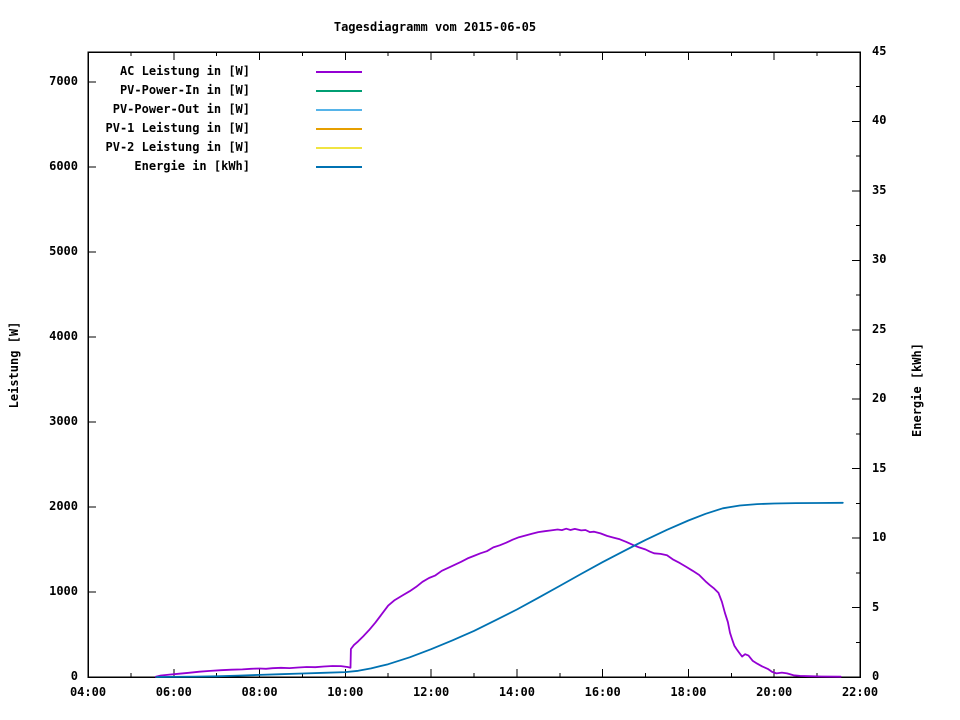  Describe the element at coordinates (879, 51) in the screenshot. I see `y2-tick-label: 45` at that location.